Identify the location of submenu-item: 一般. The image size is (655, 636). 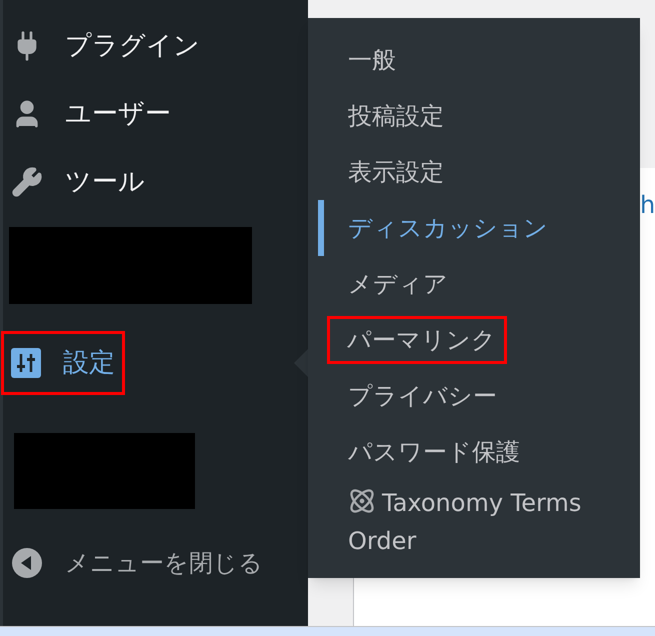
(372, 60).